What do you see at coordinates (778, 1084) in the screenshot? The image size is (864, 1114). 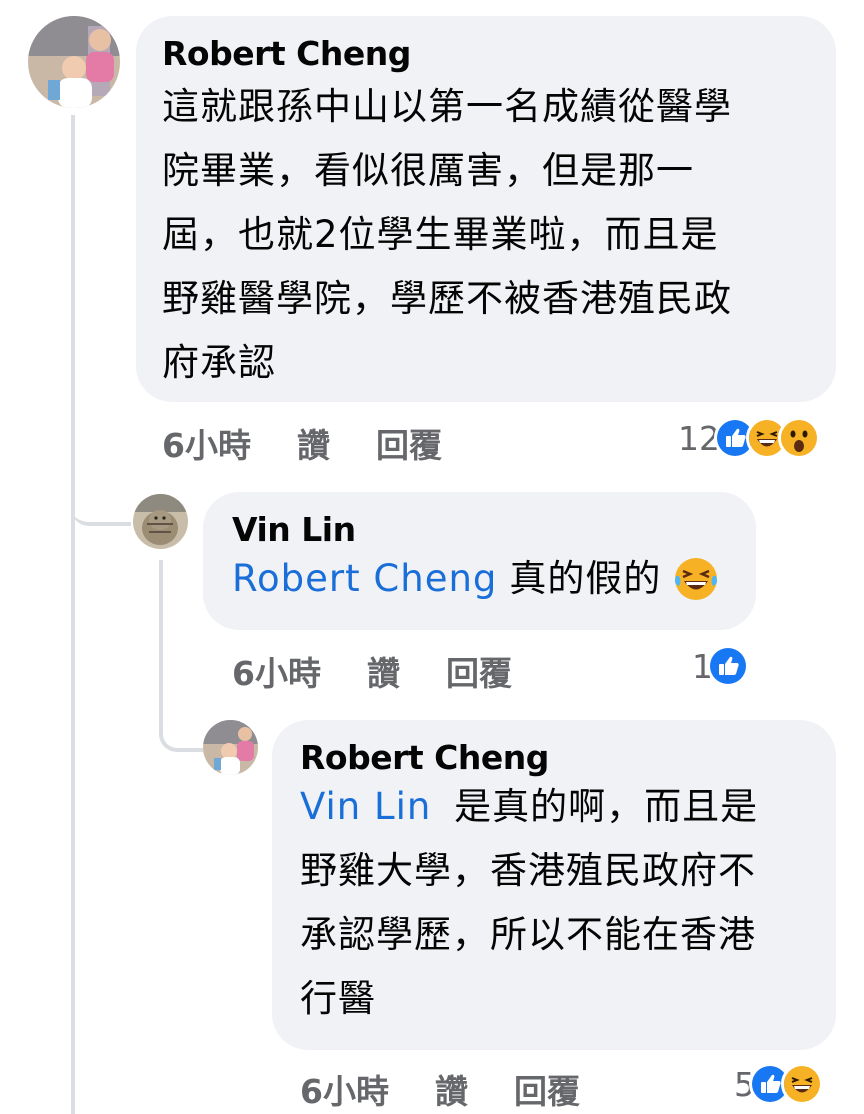 I see `reaction-summary: 5` at bounding box center [778, 1084].